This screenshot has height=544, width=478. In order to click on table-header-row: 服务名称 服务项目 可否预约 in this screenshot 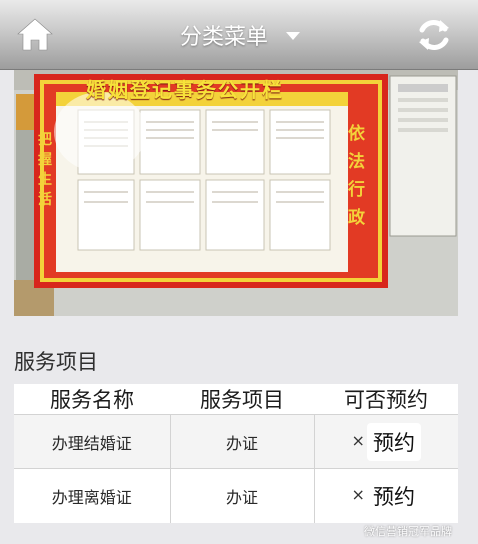, I will do `click(236, 399)`.